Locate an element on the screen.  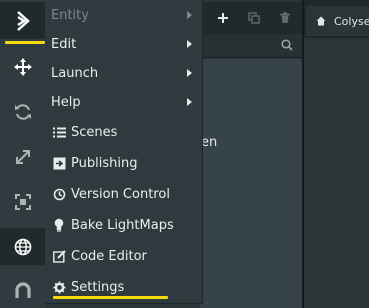
rotate-icon is located at coordinates (22, 111).